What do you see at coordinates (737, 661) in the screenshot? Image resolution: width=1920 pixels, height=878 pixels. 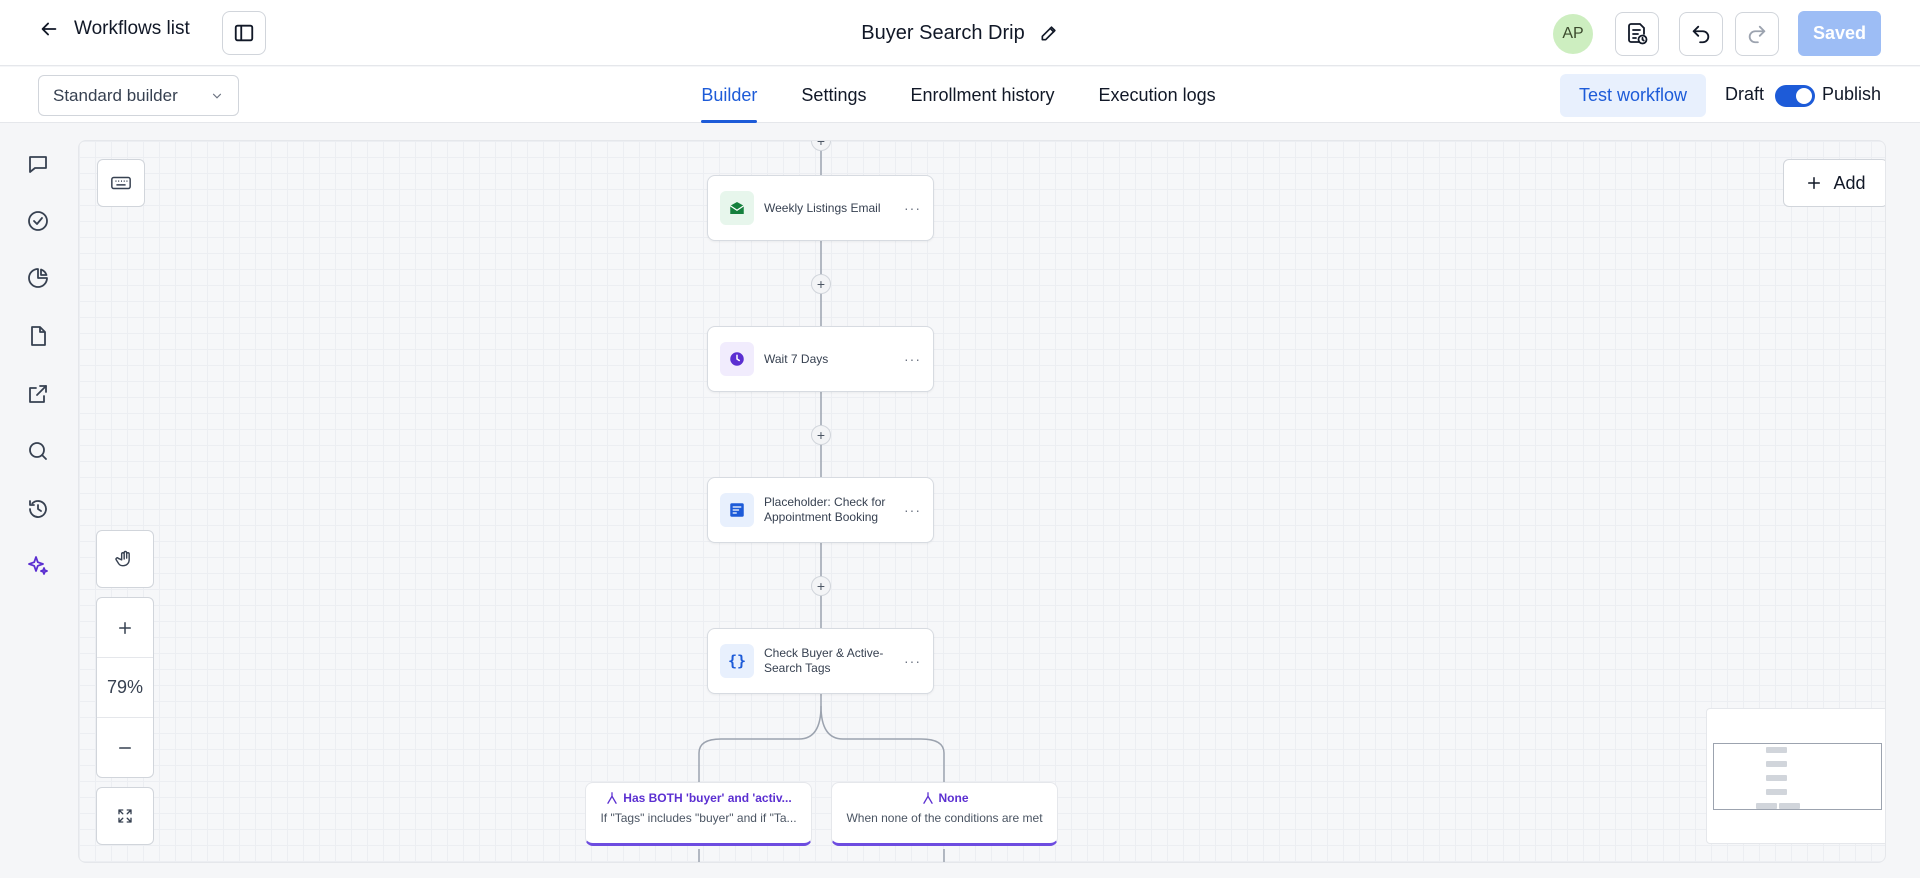 I see `braces-icon: {}` at bounding box center [737, 661].